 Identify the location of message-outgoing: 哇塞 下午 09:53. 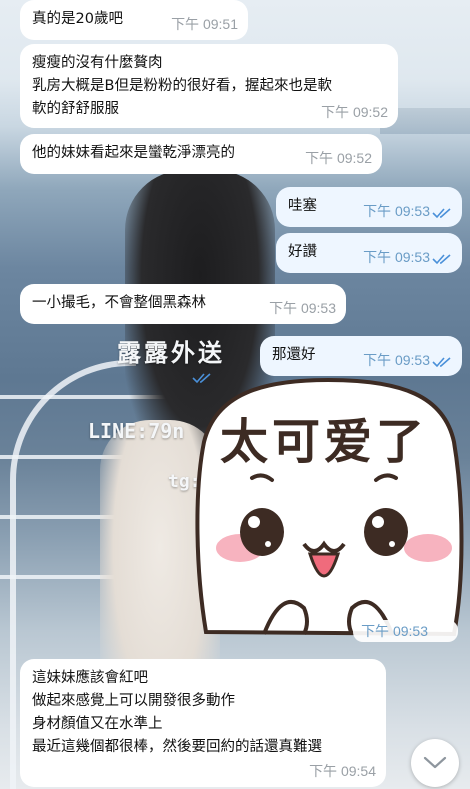
(369, 207).